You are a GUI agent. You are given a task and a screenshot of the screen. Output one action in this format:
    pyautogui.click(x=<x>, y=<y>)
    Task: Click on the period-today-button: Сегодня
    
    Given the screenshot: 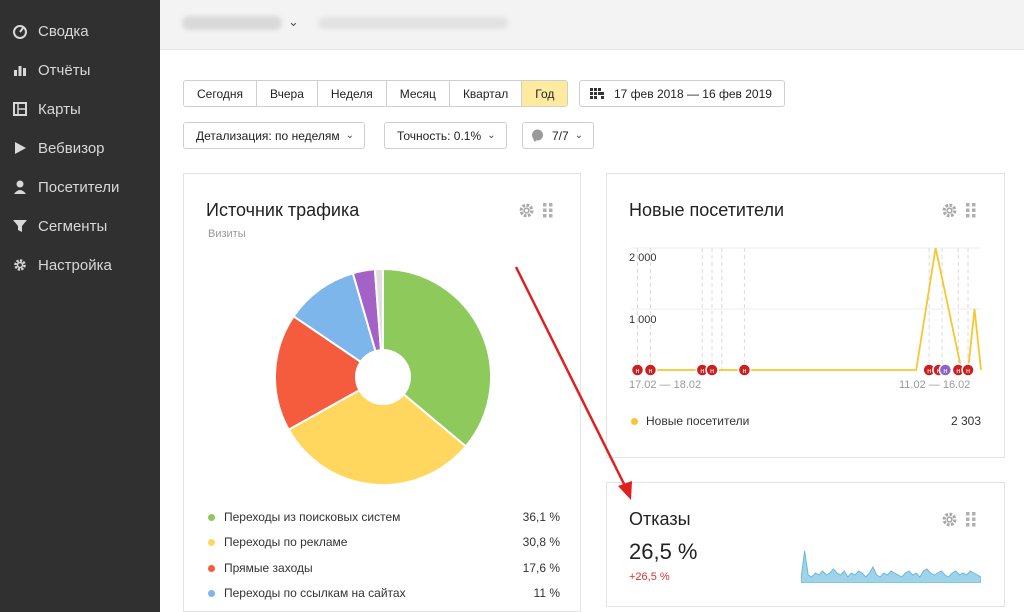 What is the action you would take?
    pyautogui.click(x=220, y=93)
    